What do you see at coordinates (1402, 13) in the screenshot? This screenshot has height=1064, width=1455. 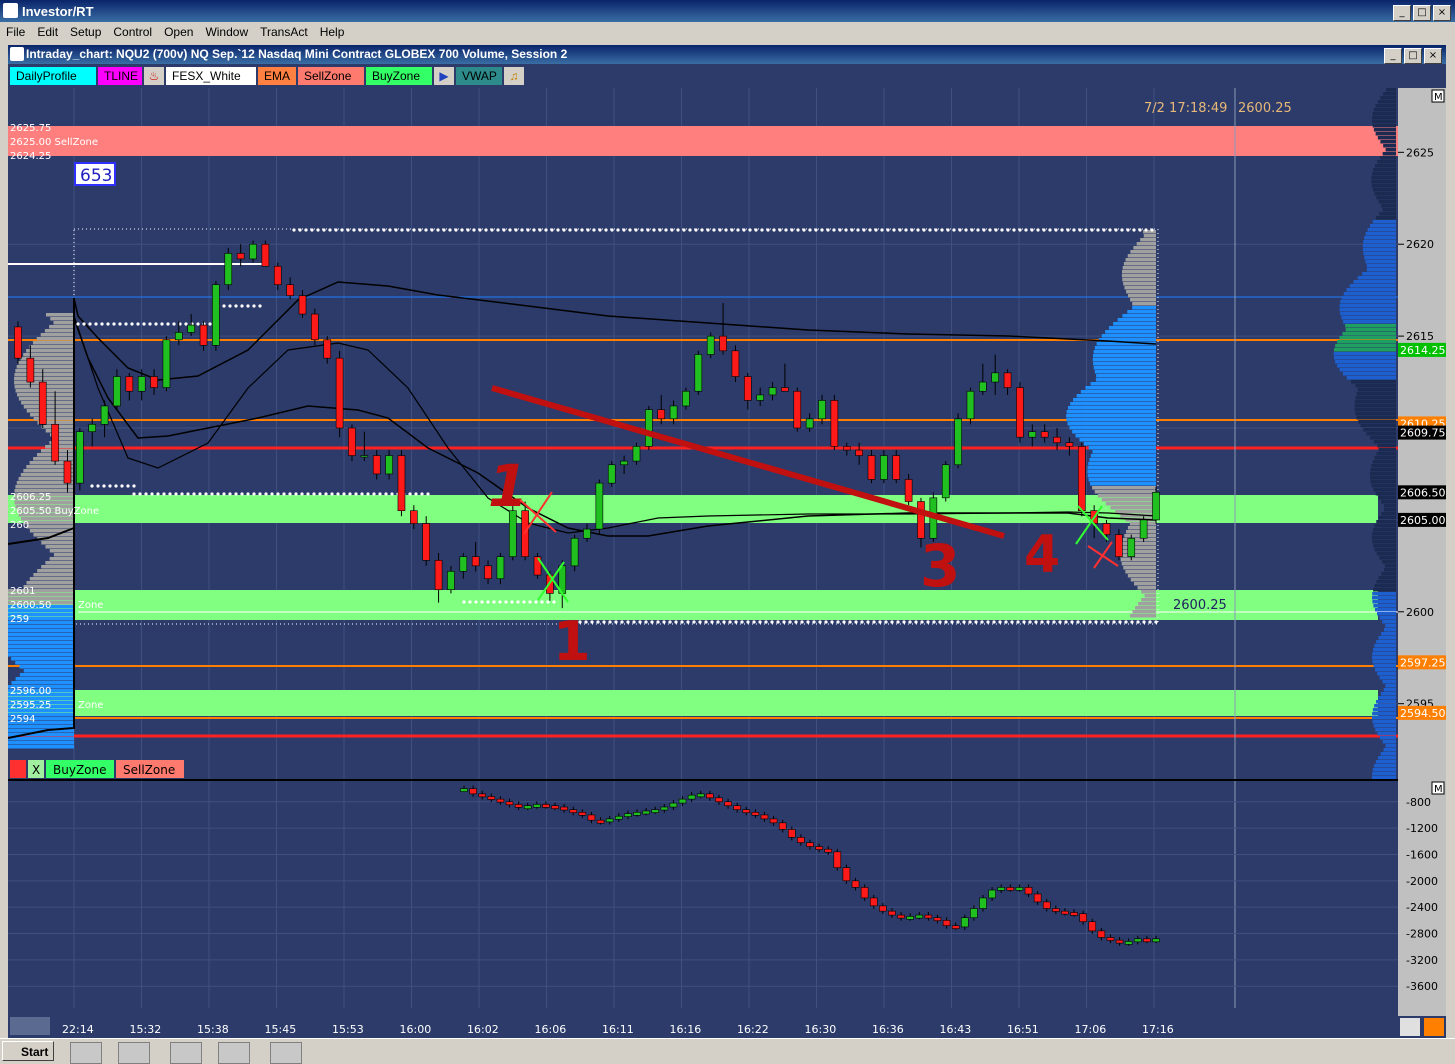 I see `minimize-button: _` at bounding box center [1402, 13].